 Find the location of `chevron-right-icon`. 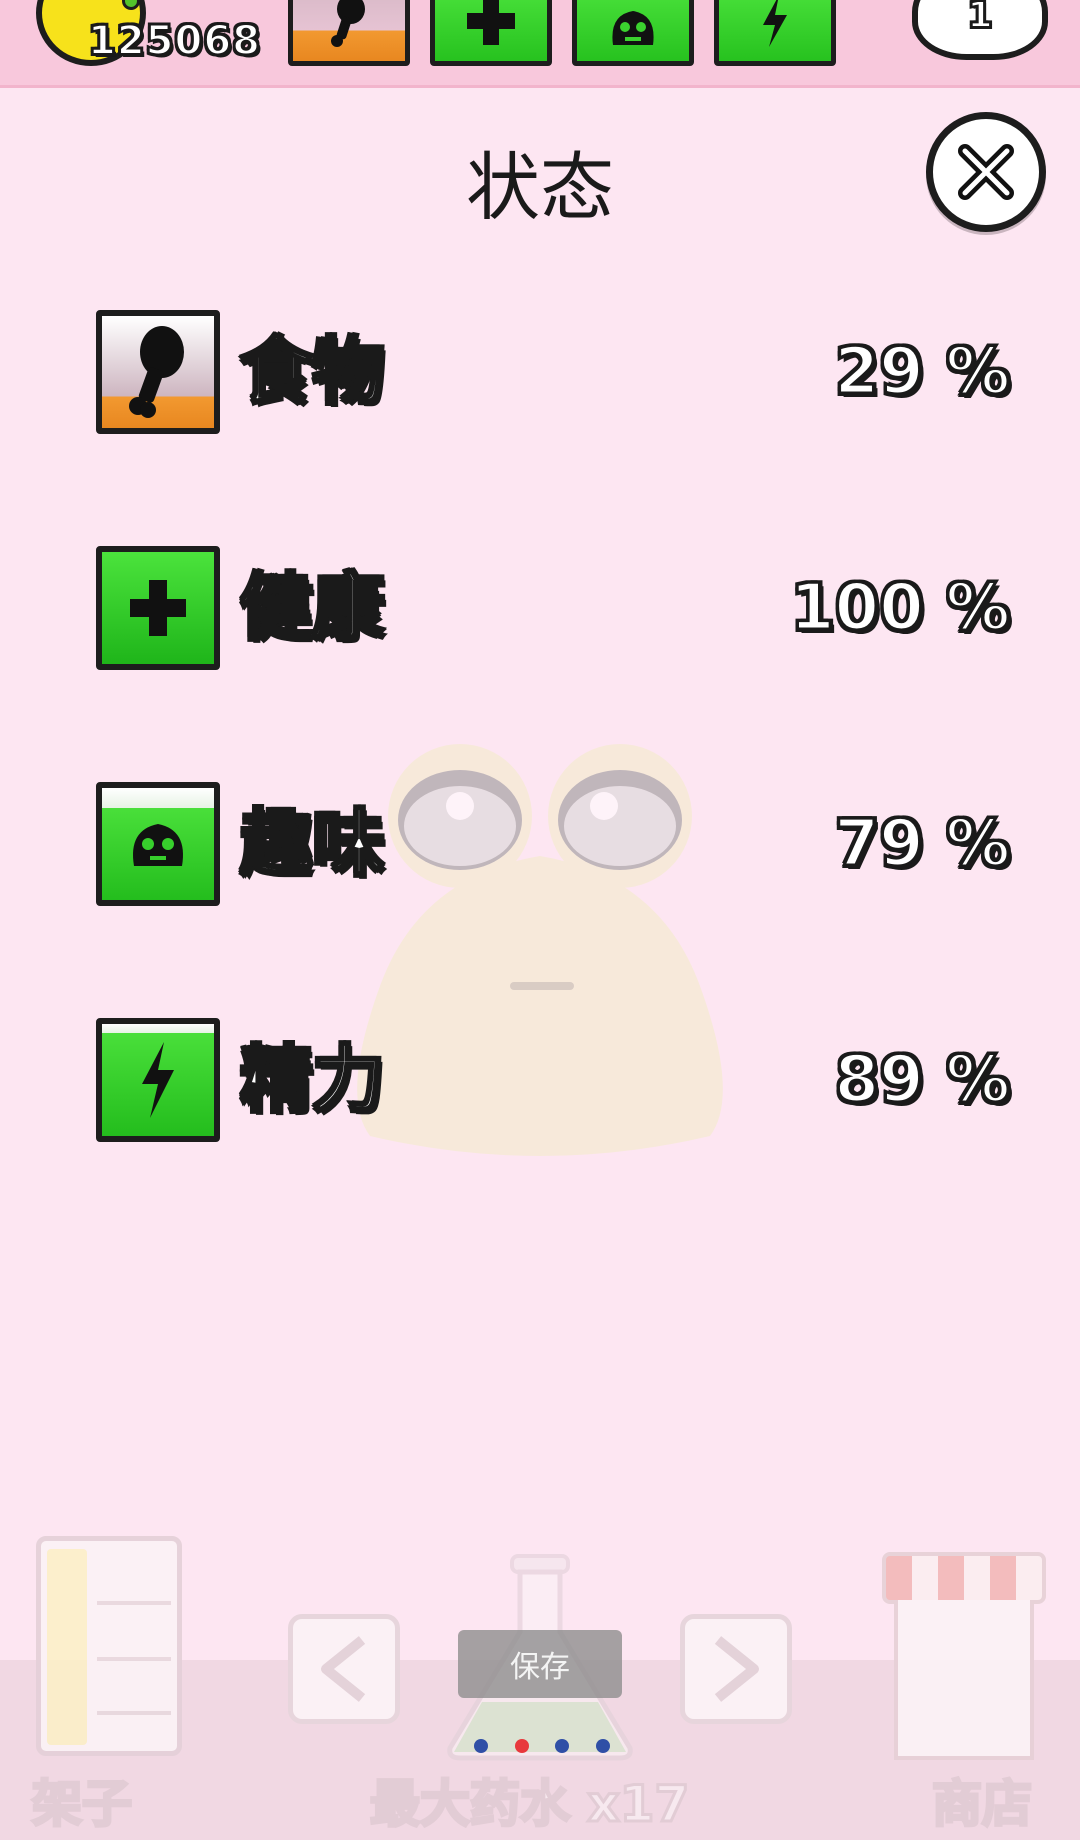

chevron-right-icon is located at coordinates (736, 1669).